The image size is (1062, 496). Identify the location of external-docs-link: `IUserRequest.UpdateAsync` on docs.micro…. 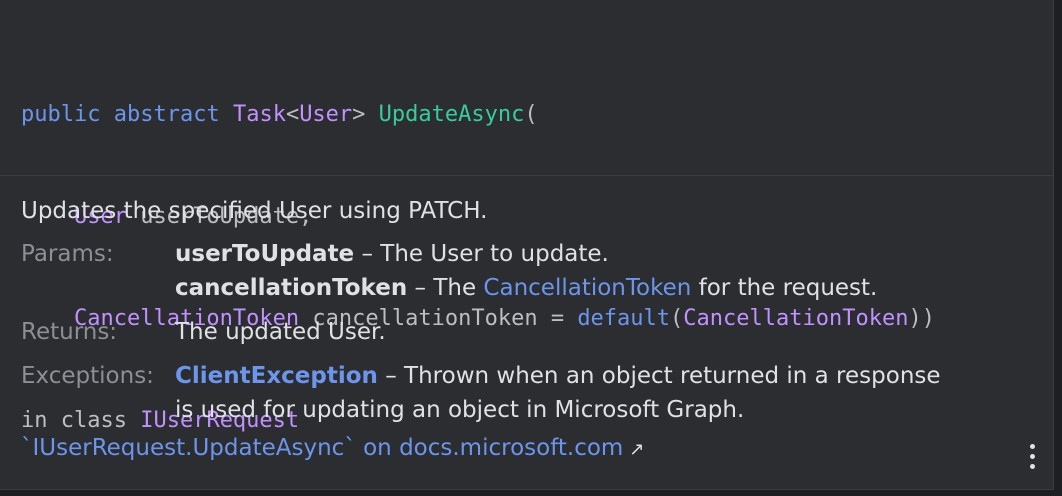
(332, 449).